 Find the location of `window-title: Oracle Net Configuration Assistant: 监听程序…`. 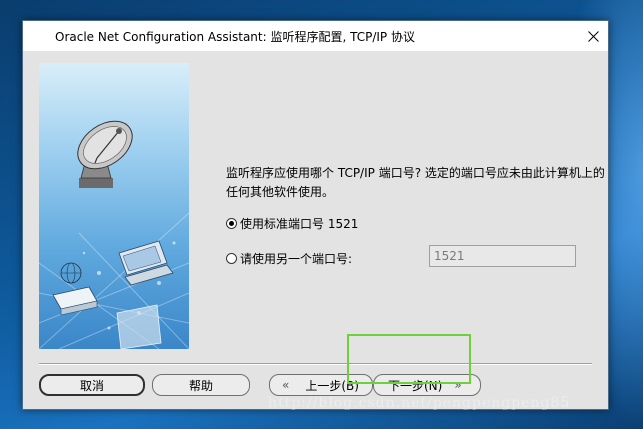

window-title: Oracle Net Configuration Assistant: 监听程序… is located at coordinates (235, 36).